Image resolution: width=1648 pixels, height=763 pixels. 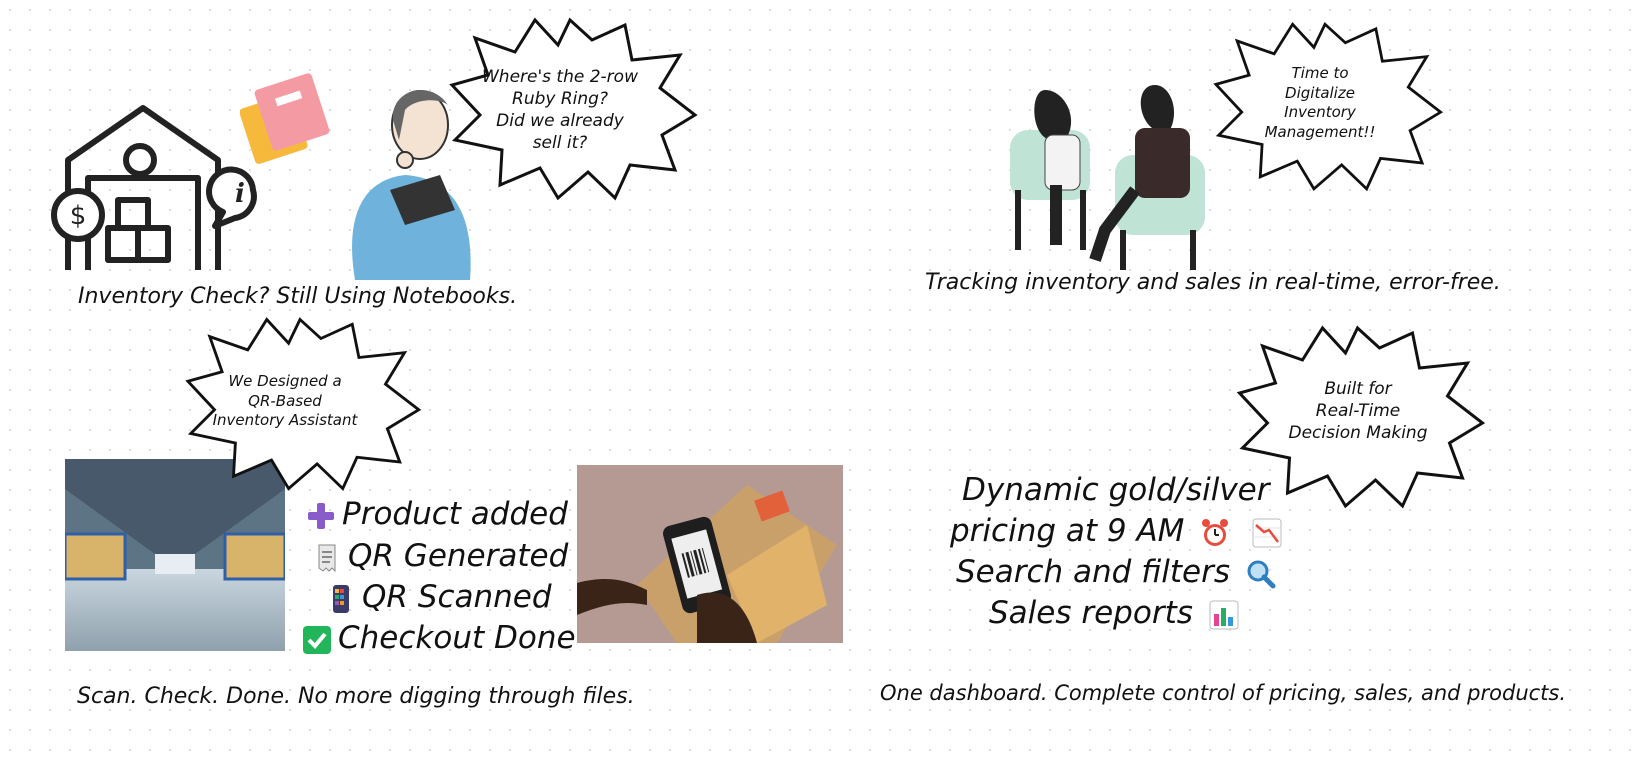 What do you see at coordinates (458, 556) in the screenshot?
I see `step-label: QR Generated` at bounding box center [458, 556].